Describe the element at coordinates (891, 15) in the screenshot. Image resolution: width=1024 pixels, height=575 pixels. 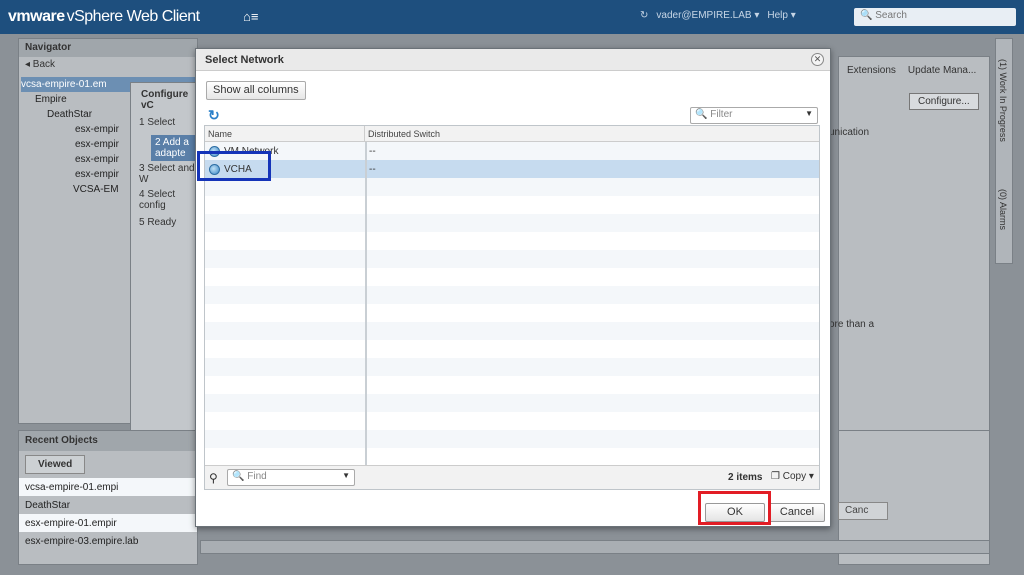
I see `search-placeholder: Search` at that location.